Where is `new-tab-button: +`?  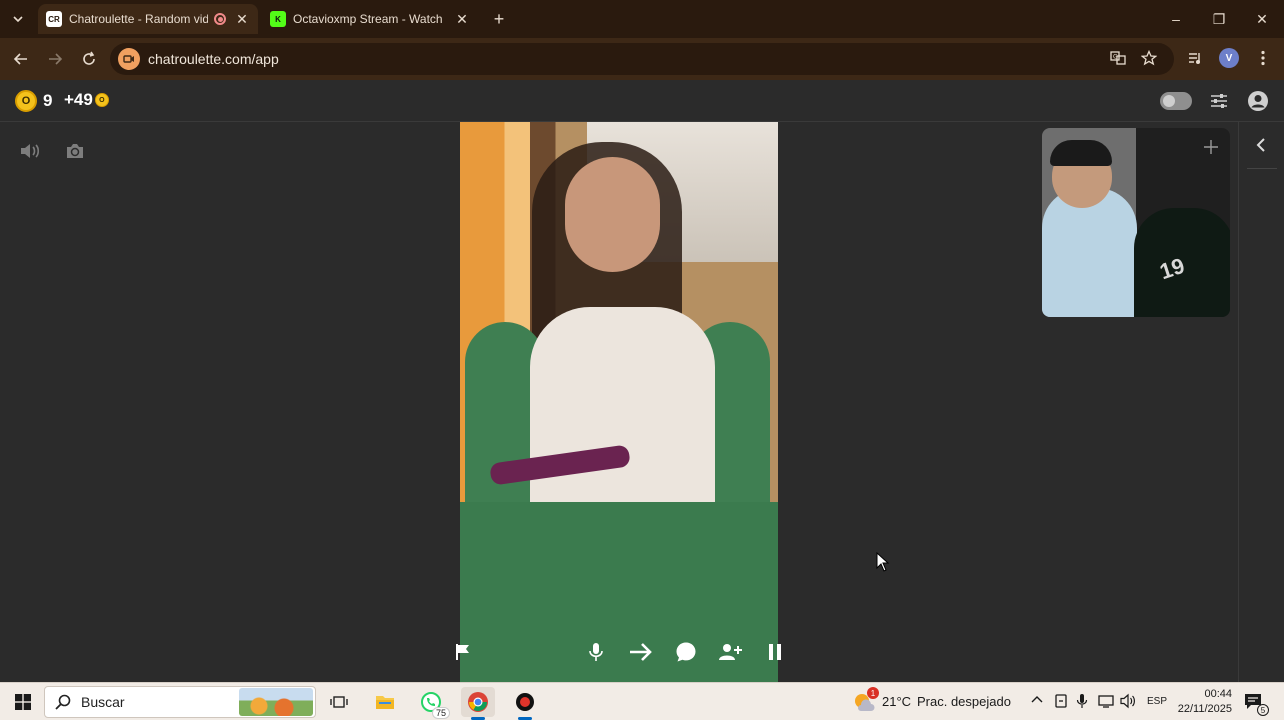
new-tab-button: + is located at coordinates (499, 19).